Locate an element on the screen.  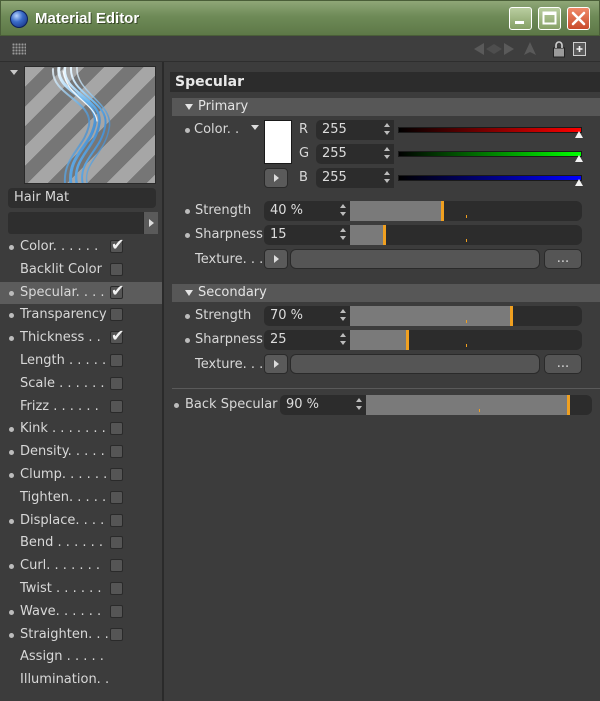
g-gradient-slider is located at coordinates (490, 154).